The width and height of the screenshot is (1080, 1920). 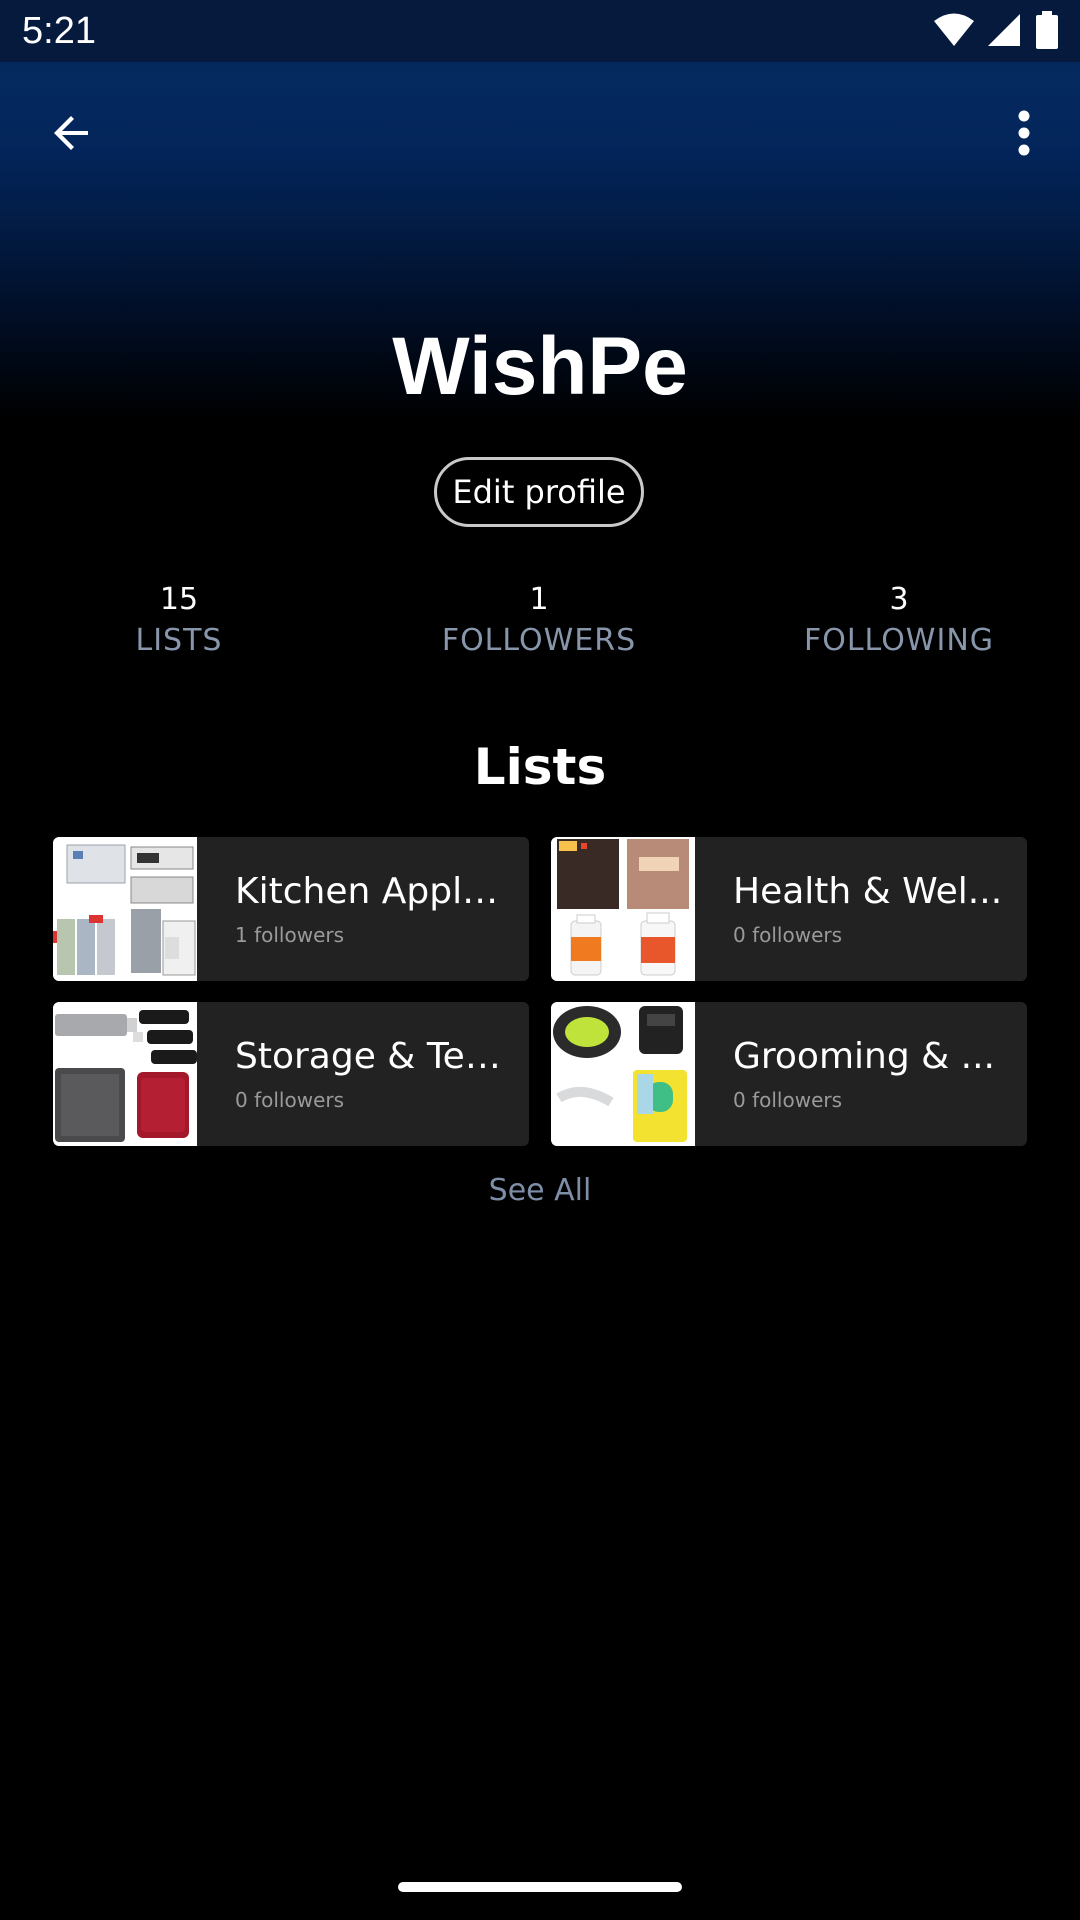 I want to click on status-bar: 5:21, so click(x=540, y=31).